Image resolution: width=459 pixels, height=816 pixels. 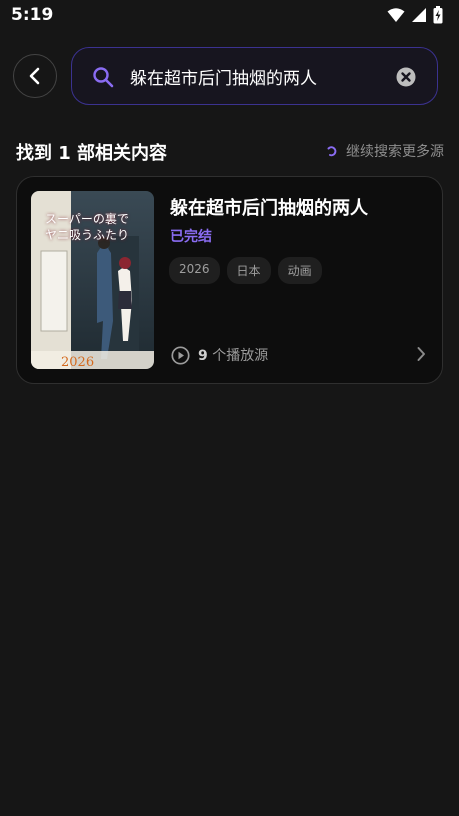 I want to click on status-badge: 已完结, so click(x=191, y=237).